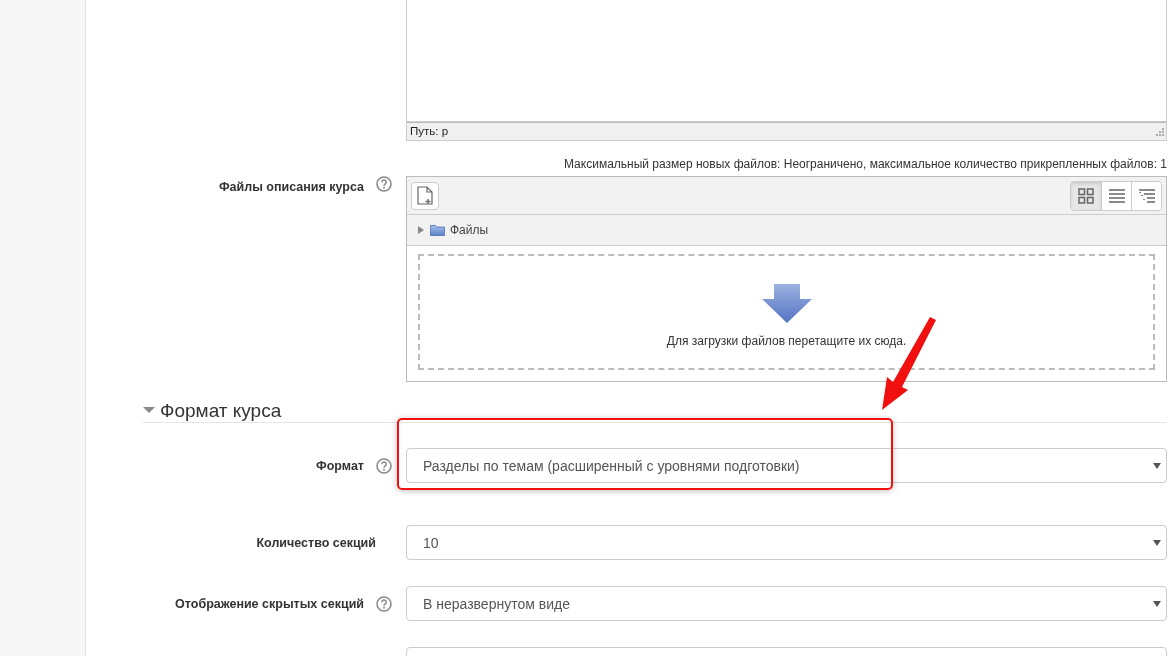 The image size is (1175, 656). I want to click on add-file-button, so click(425, 195).